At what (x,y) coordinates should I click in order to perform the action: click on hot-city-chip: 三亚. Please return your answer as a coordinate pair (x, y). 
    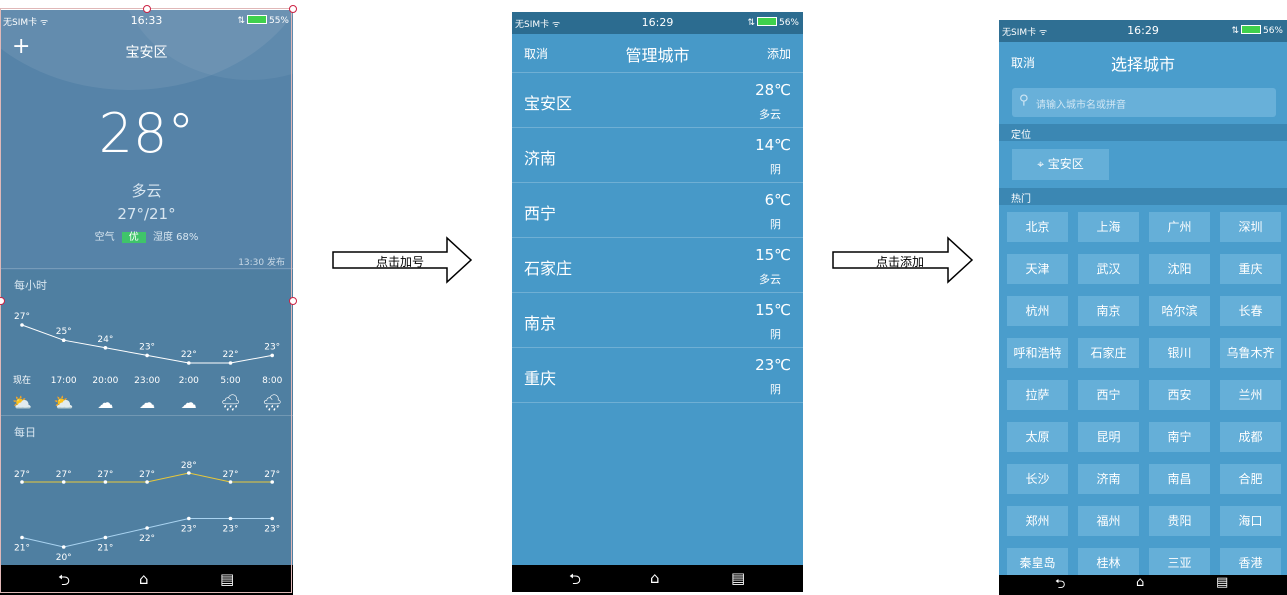
    Looking at the image, I should click on (1179, 563).